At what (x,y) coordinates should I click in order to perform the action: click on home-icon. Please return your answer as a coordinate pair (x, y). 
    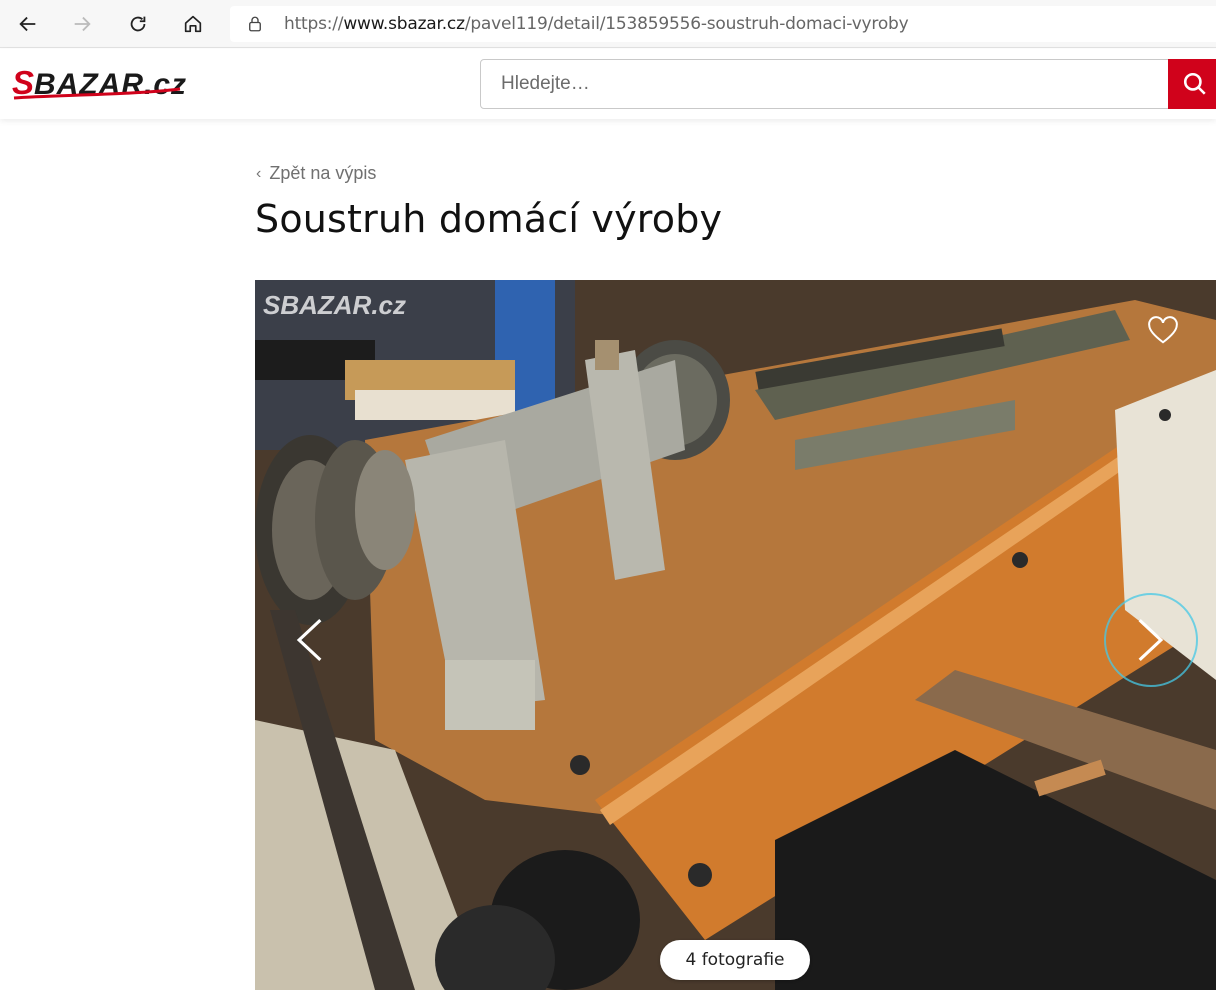
    Looking at the image, I should click on (193, 24).